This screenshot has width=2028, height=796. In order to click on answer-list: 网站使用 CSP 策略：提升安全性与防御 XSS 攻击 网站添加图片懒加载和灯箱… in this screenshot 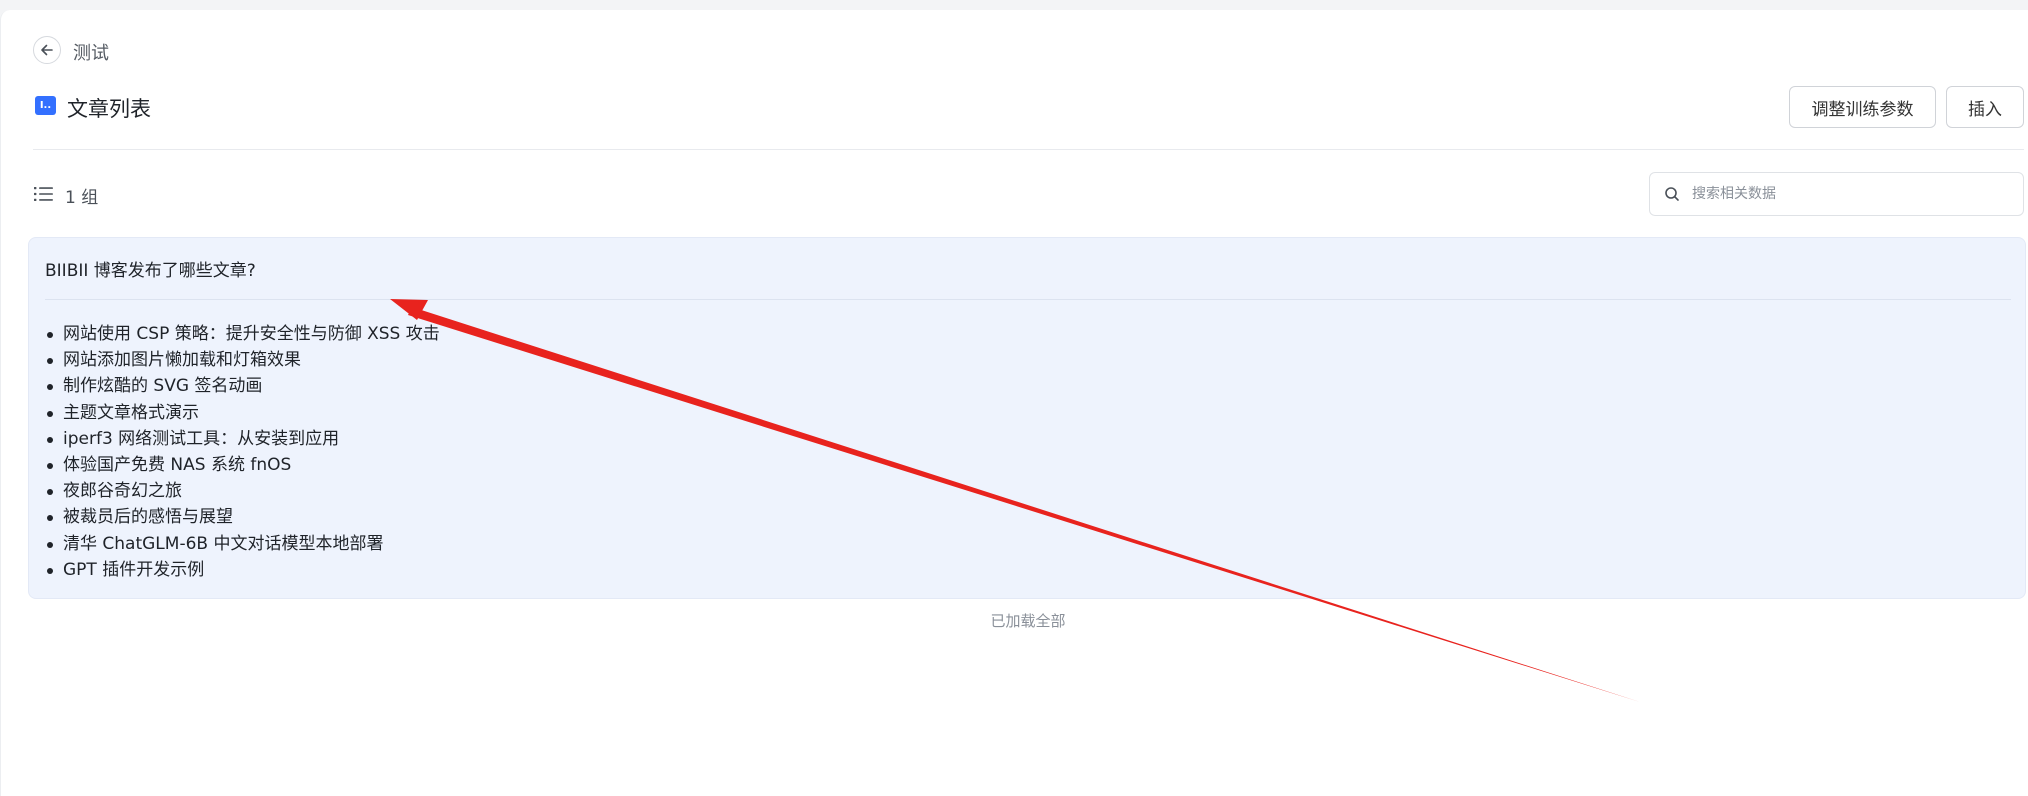, I will do `click(242, 452)`.